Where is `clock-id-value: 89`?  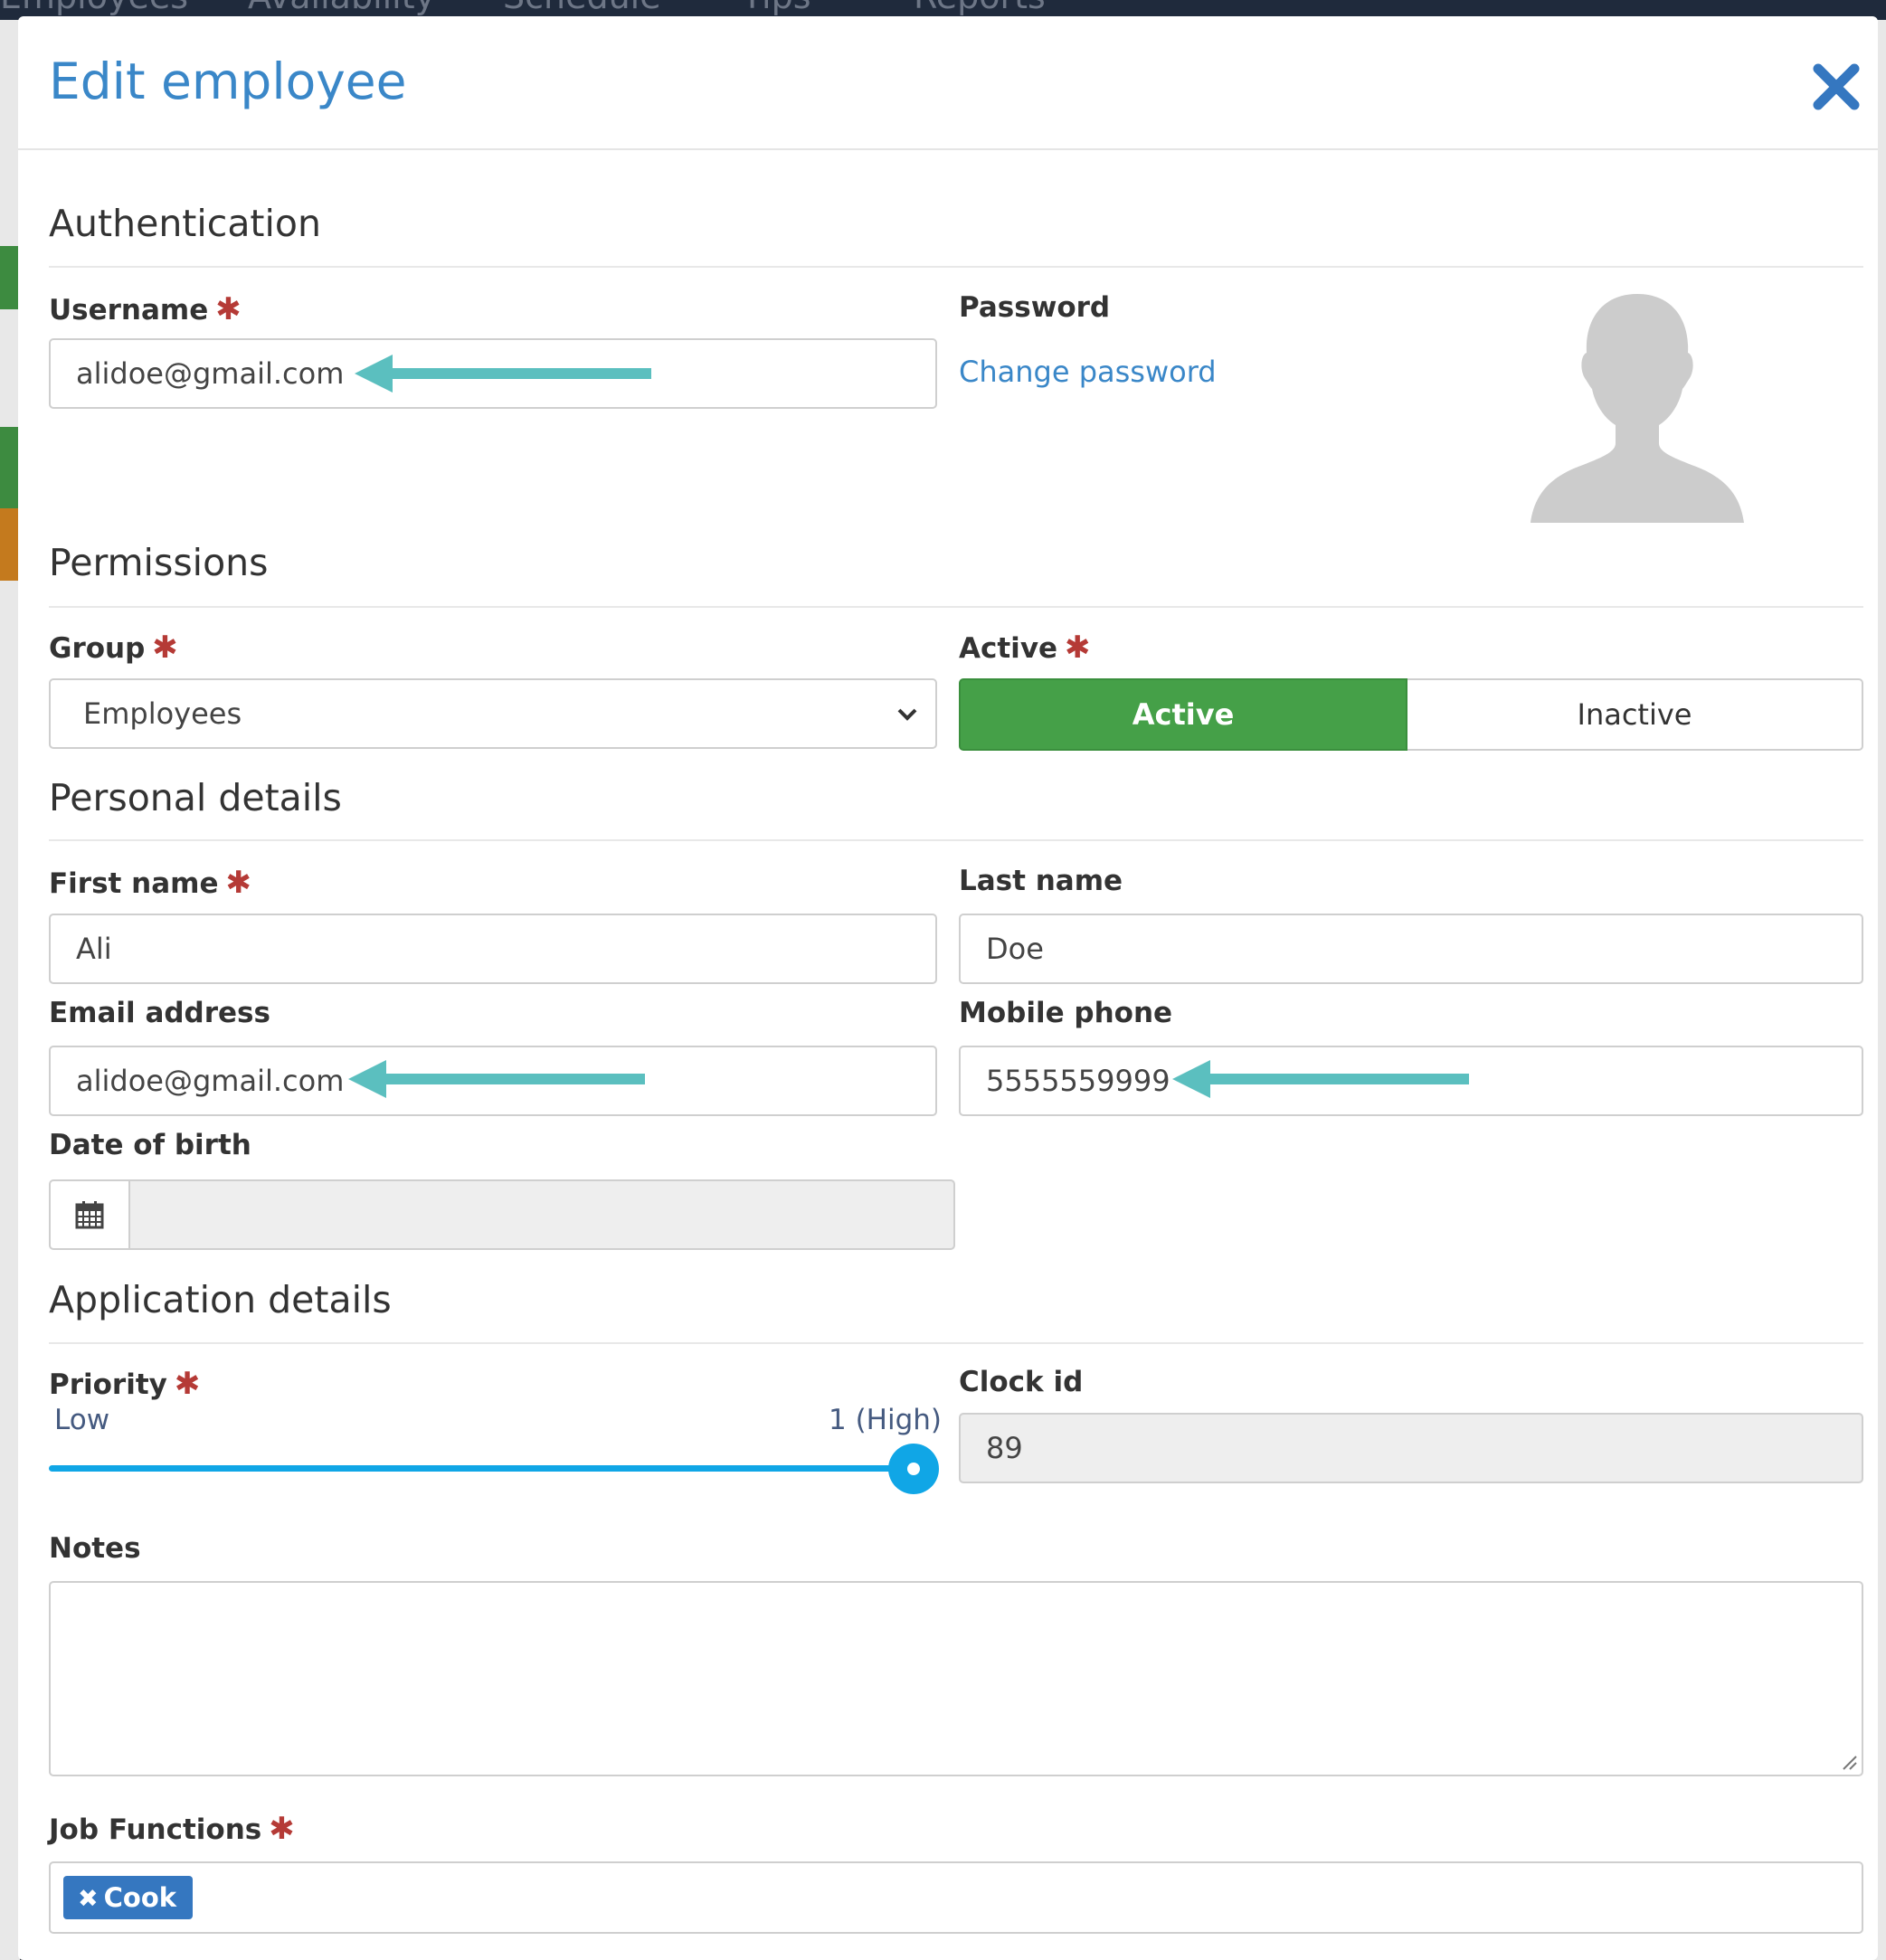 clock-id-value: 89 is located at coordinates (1005, 1448).